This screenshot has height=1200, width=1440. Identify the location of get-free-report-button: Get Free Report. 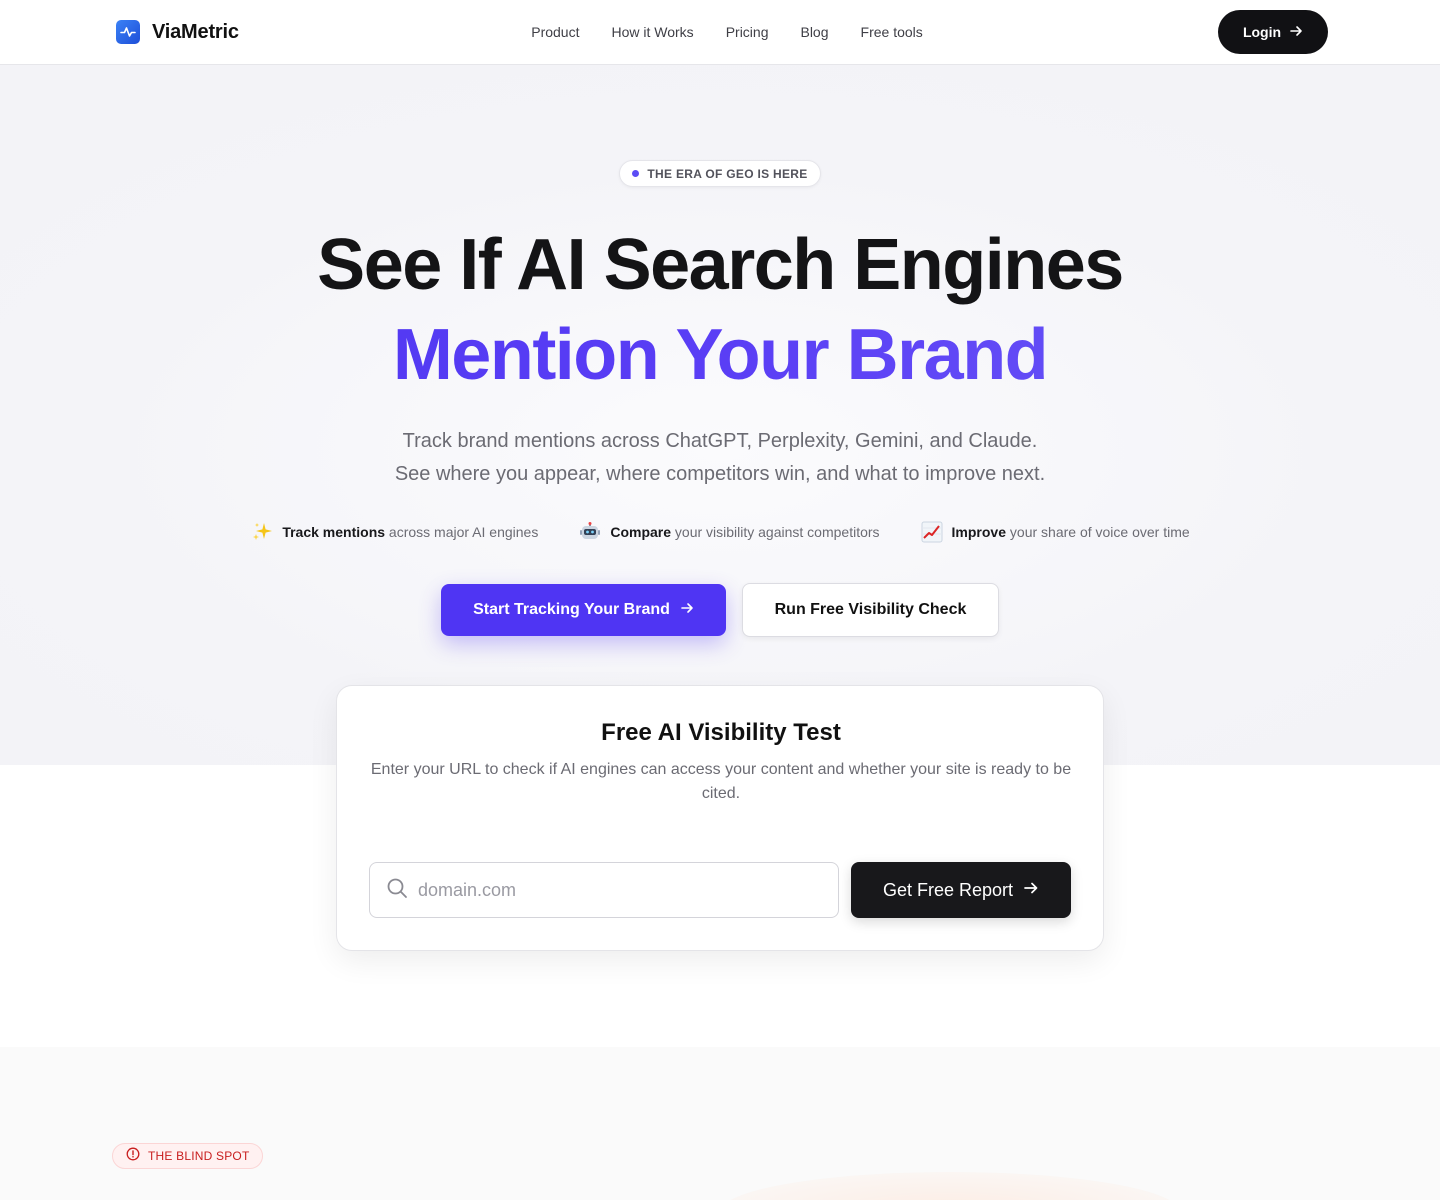
(961, 890).